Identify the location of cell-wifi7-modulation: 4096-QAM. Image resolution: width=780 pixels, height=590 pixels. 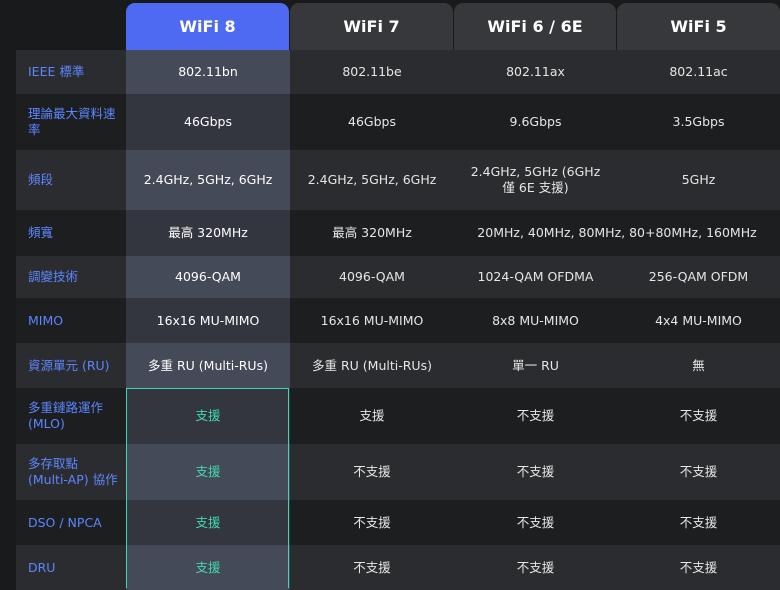
(372, 277).